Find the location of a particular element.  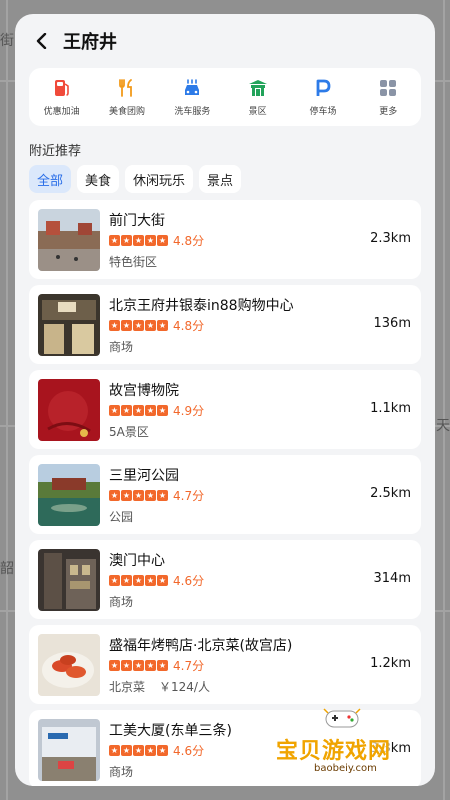

service-parking-button: 停车场 is located at coordinates (322, 97).